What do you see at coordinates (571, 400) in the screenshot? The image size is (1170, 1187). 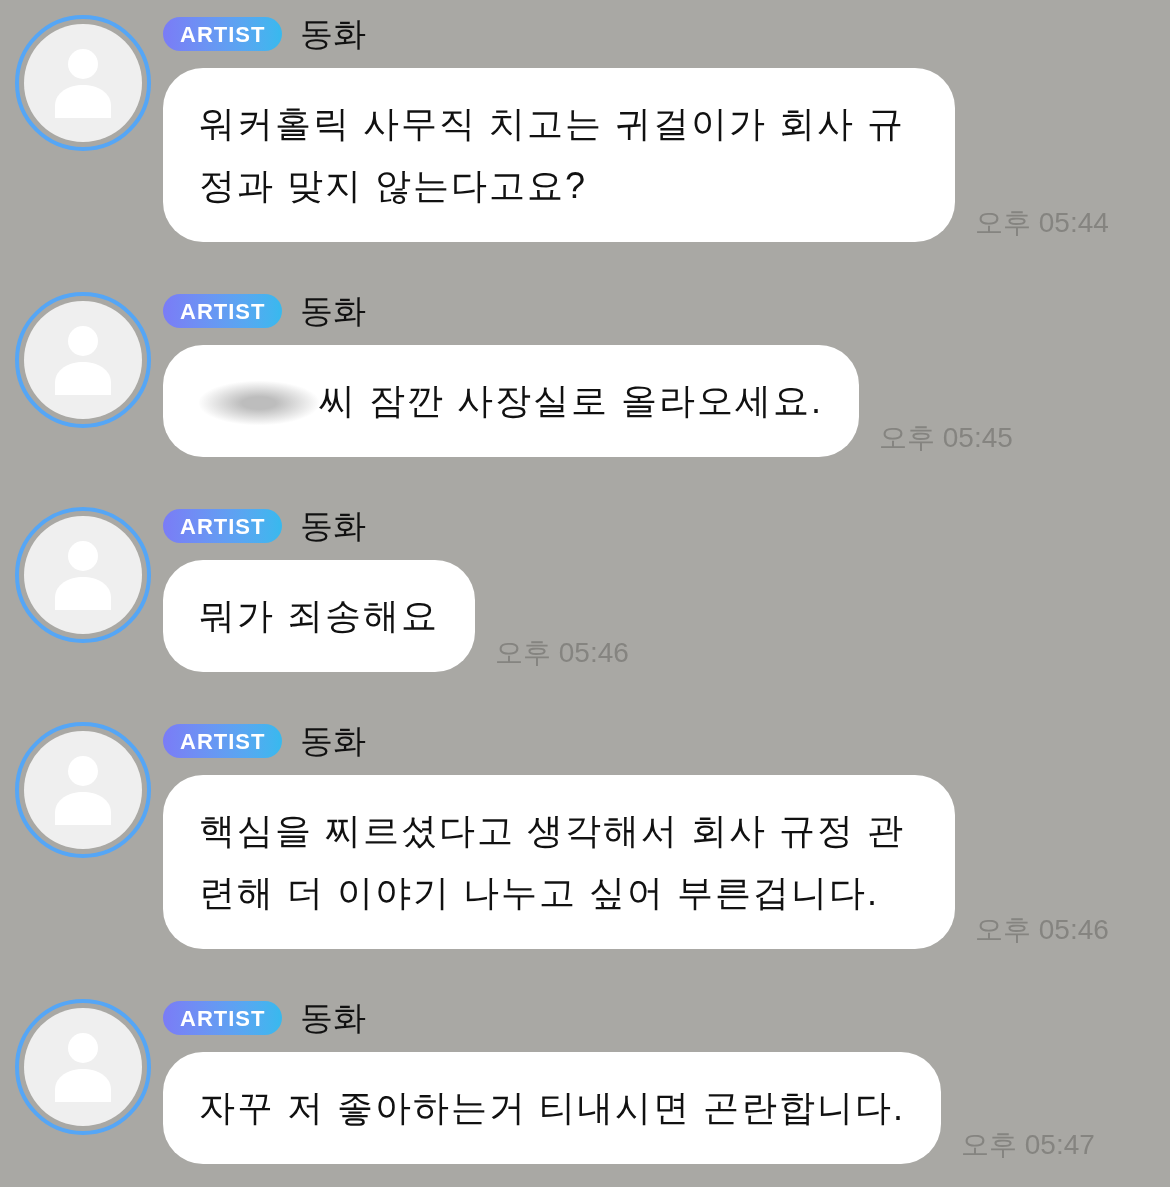 I see `message-text: 씨 잠깐 사장실로 올라오세요.` at bounding box center [571, 400].